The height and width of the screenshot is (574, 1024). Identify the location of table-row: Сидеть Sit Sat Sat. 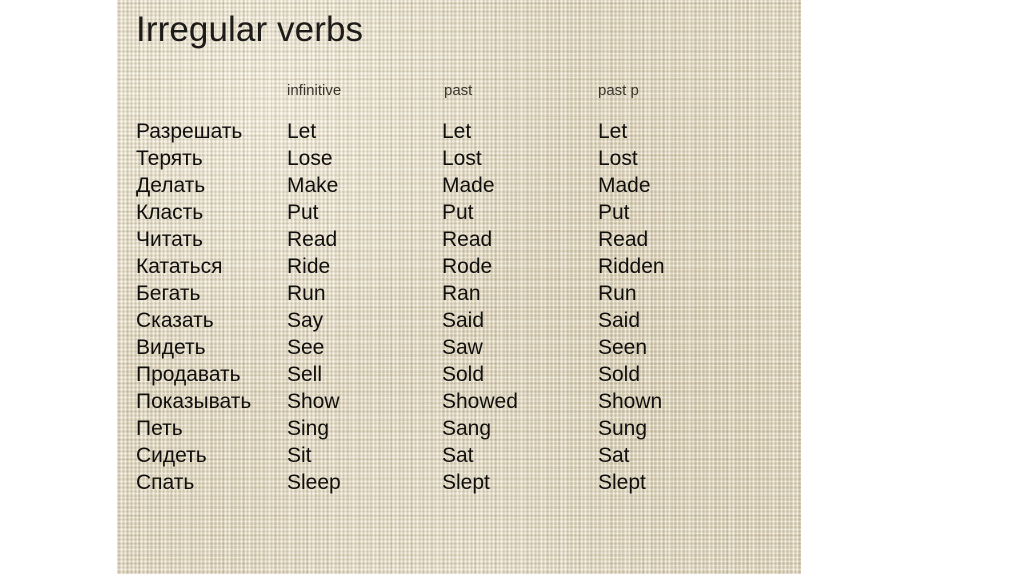
(459, 455).